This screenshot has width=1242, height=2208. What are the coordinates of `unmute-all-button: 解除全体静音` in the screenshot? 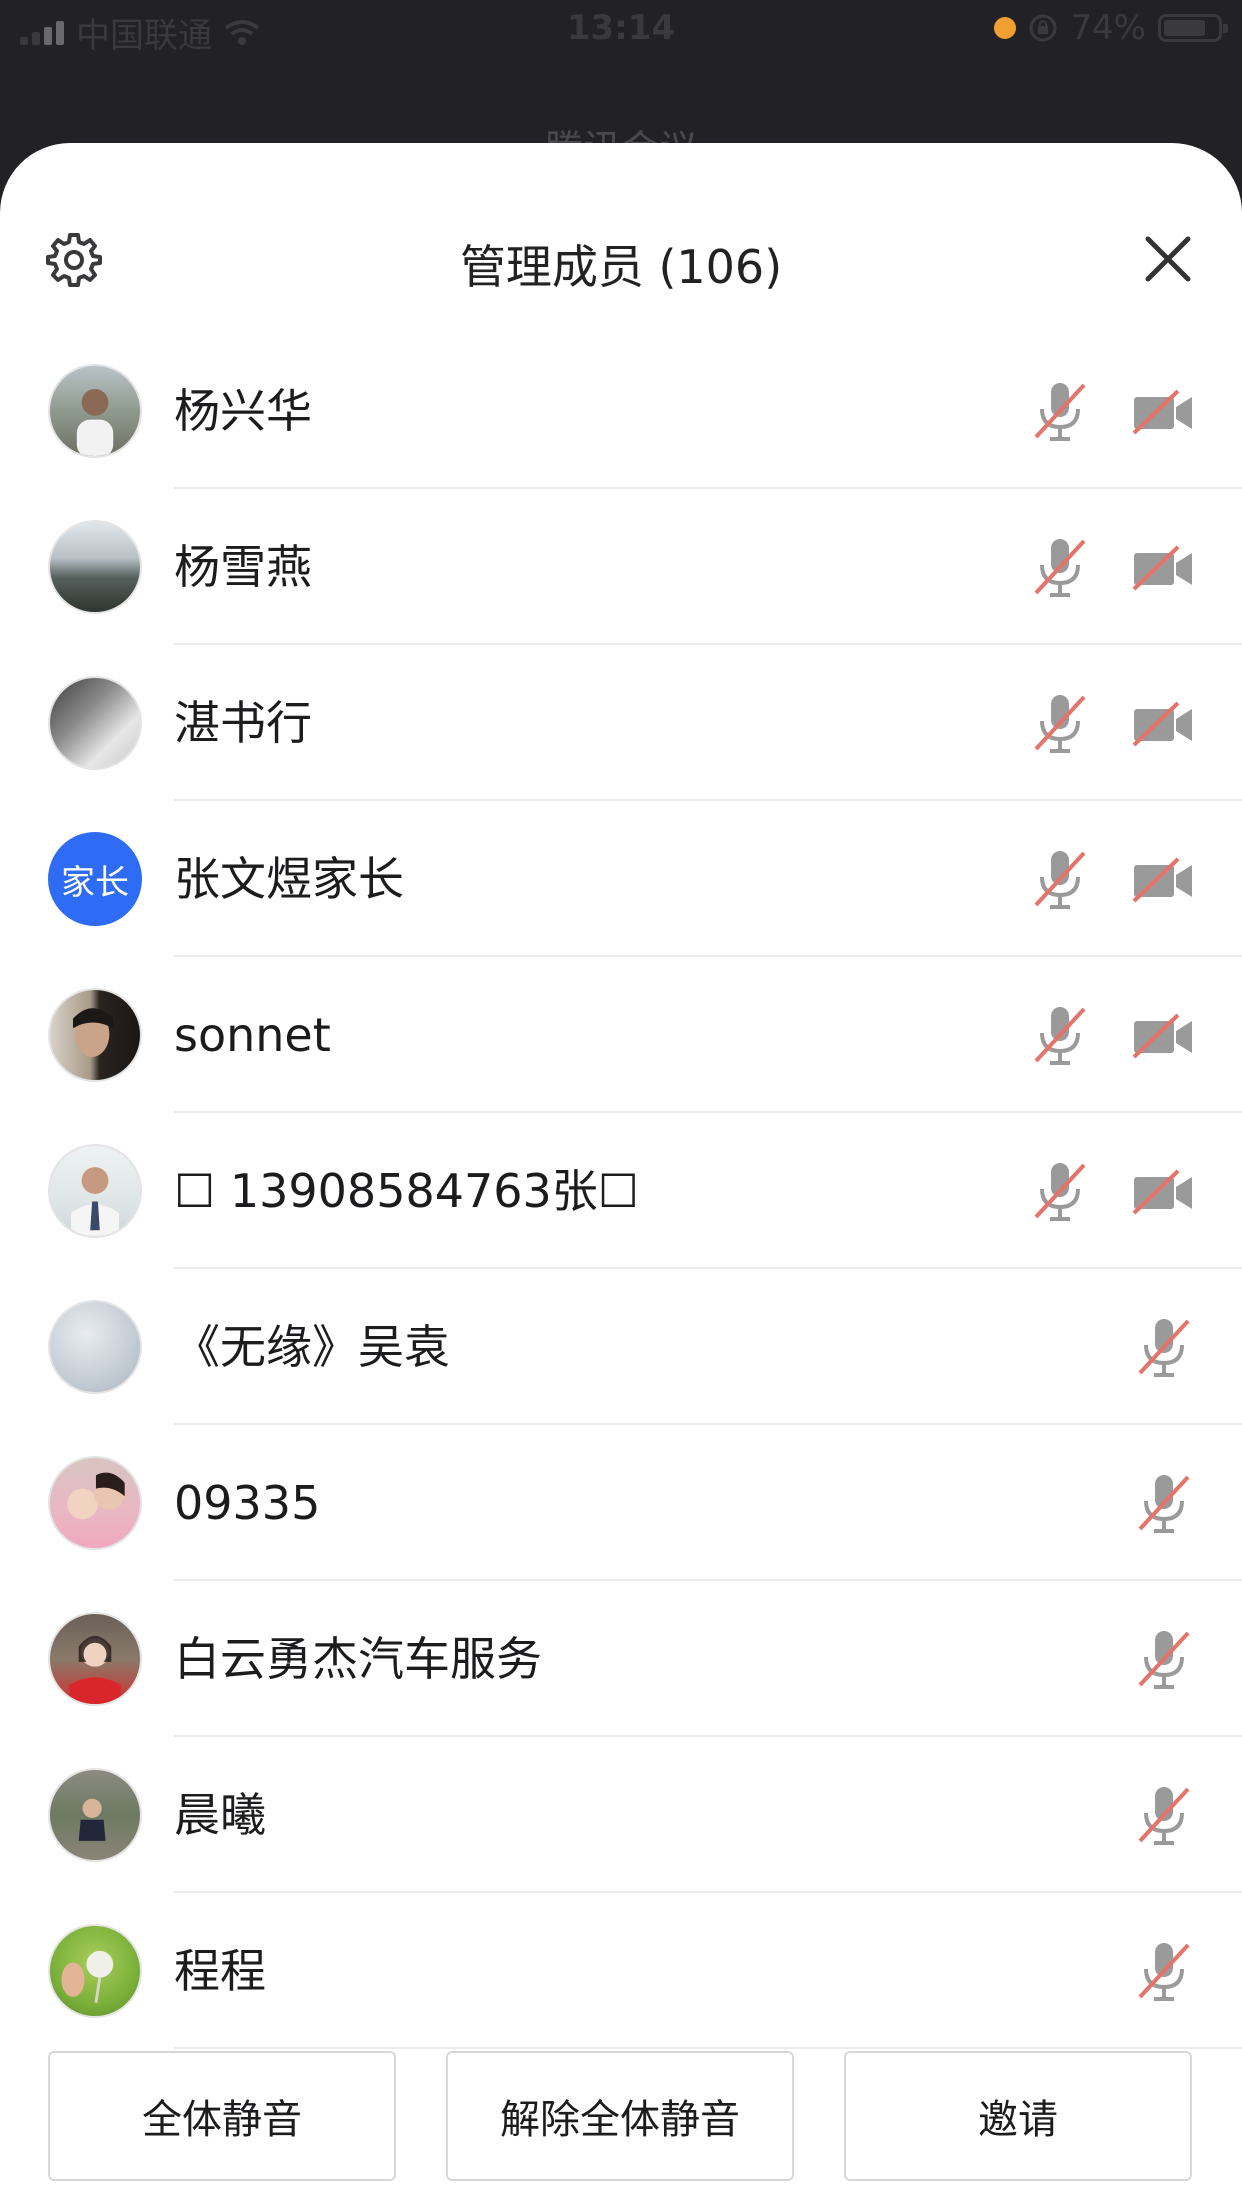 It's located at (620, 2116).